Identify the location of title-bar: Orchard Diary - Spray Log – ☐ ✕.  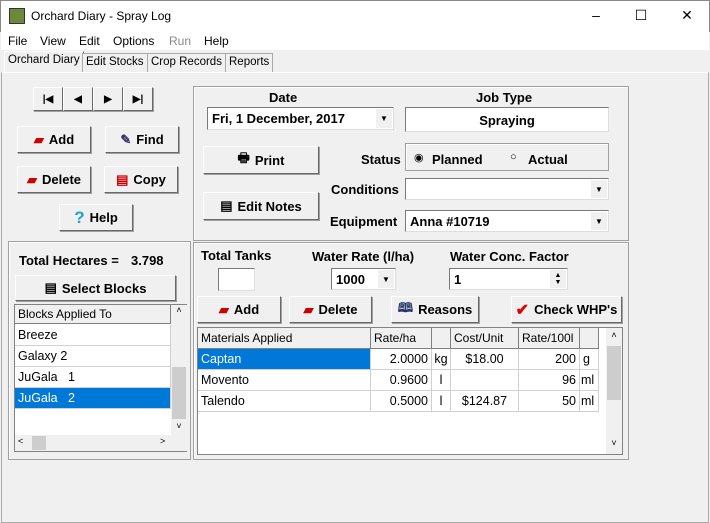
(355, 16).